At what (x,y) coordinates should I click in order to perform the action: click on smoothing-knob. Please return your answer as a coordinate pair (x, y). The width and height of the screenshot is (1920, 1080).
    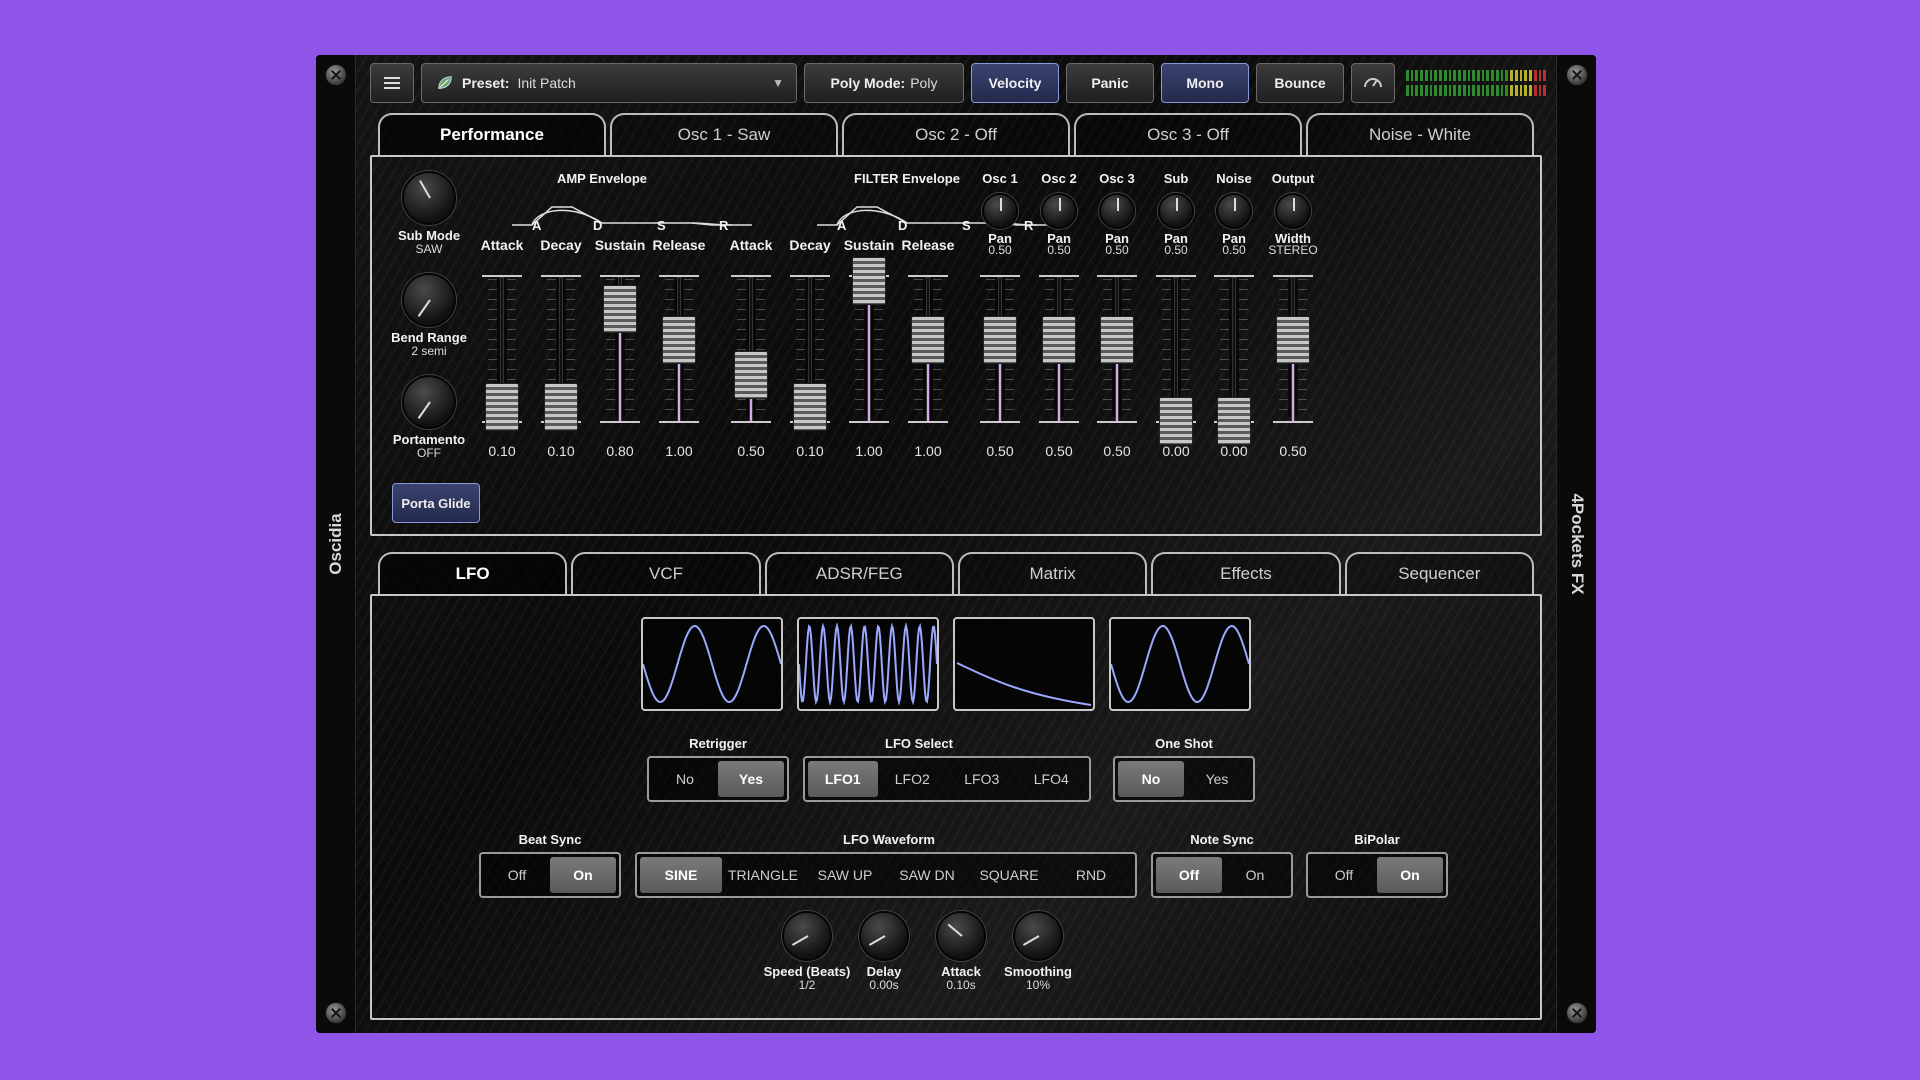
    Looking at the image, I should click on (1038, 936).